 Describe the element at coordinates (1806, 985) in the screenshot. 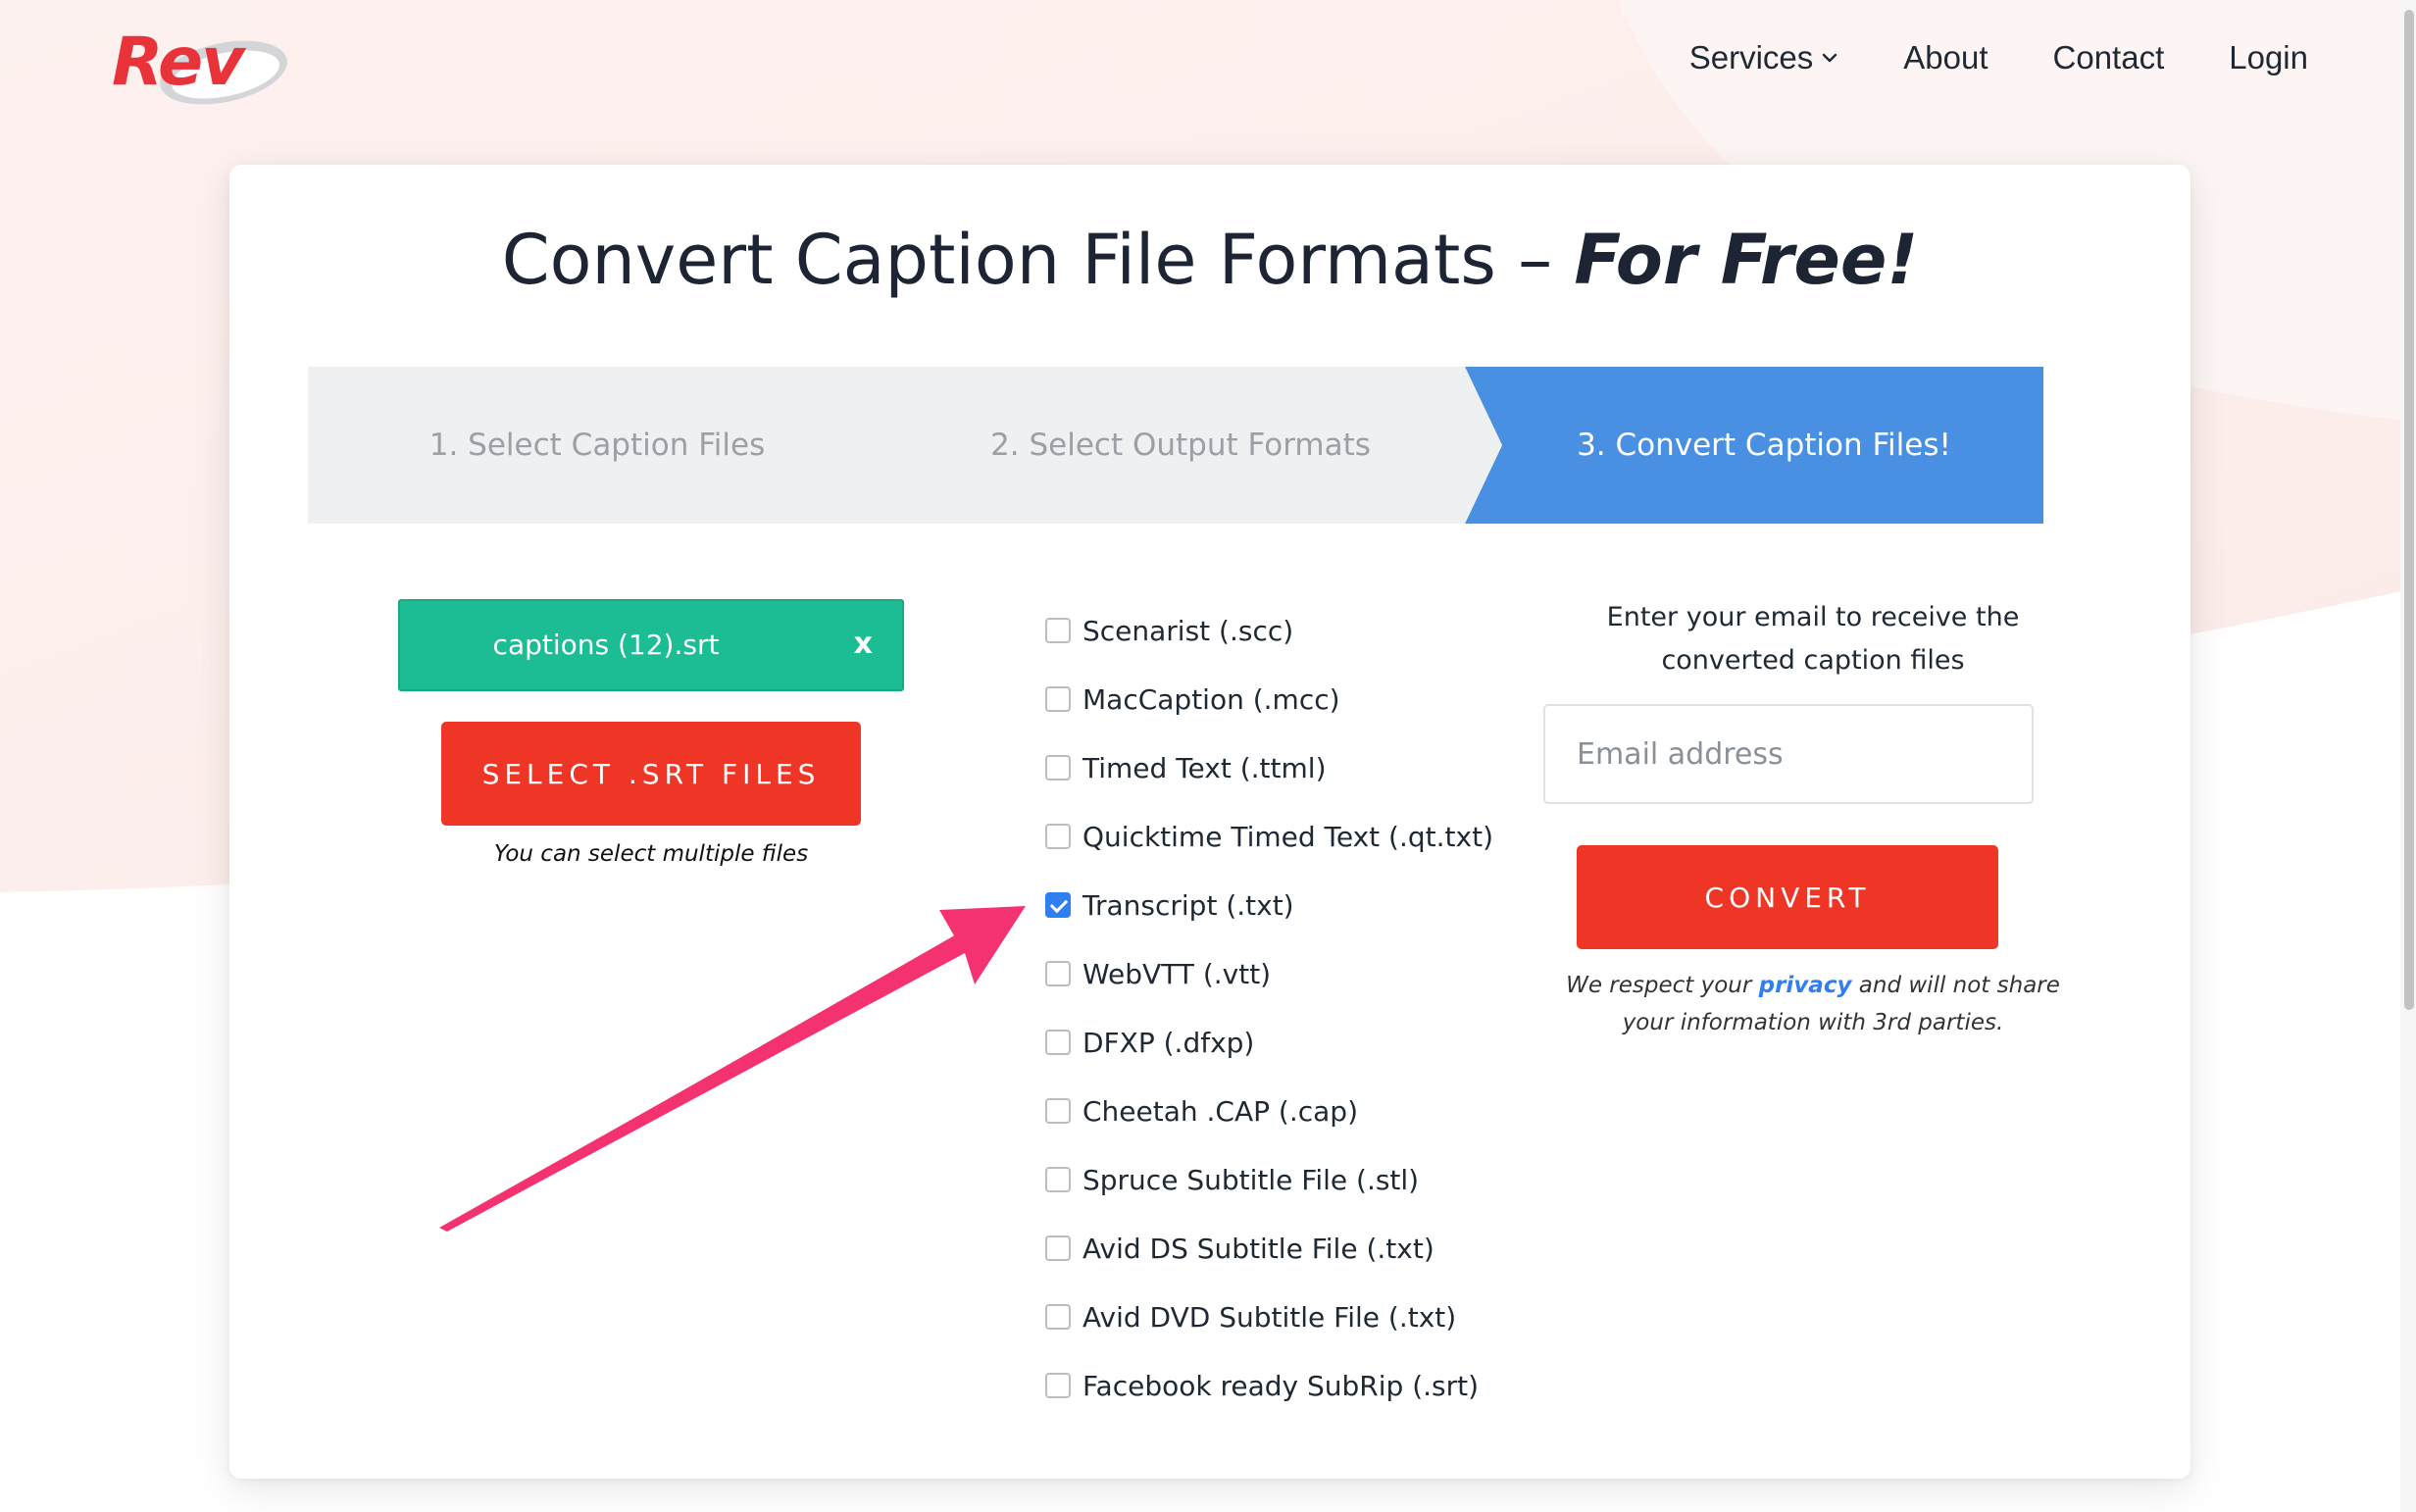

I see `privacy-link: privacy` at that location.